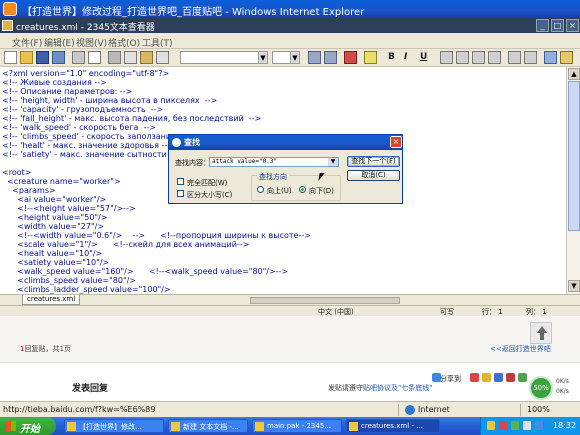 This screenshot has height=435, width=580. What do you see at coordinates (550, 57) in the screenshot?
I see `insert-image-icon` at bounding box center [550, 57].